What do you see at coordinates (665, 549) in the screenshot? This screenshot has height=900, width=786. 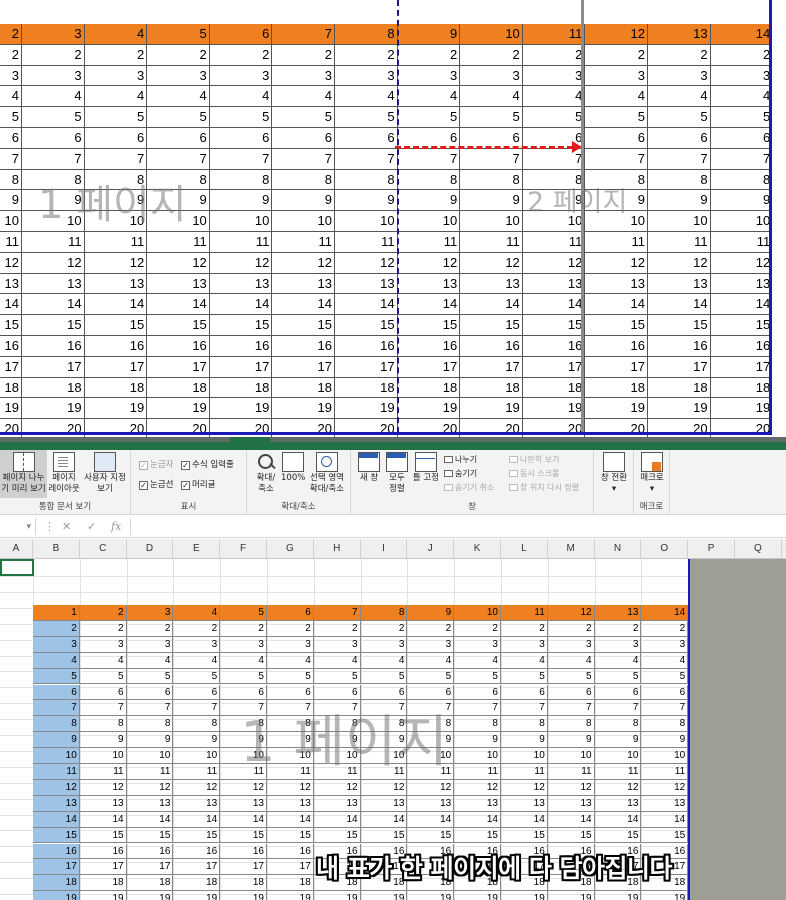 I see `column-header-o: O` at bounding box center [665, 549].